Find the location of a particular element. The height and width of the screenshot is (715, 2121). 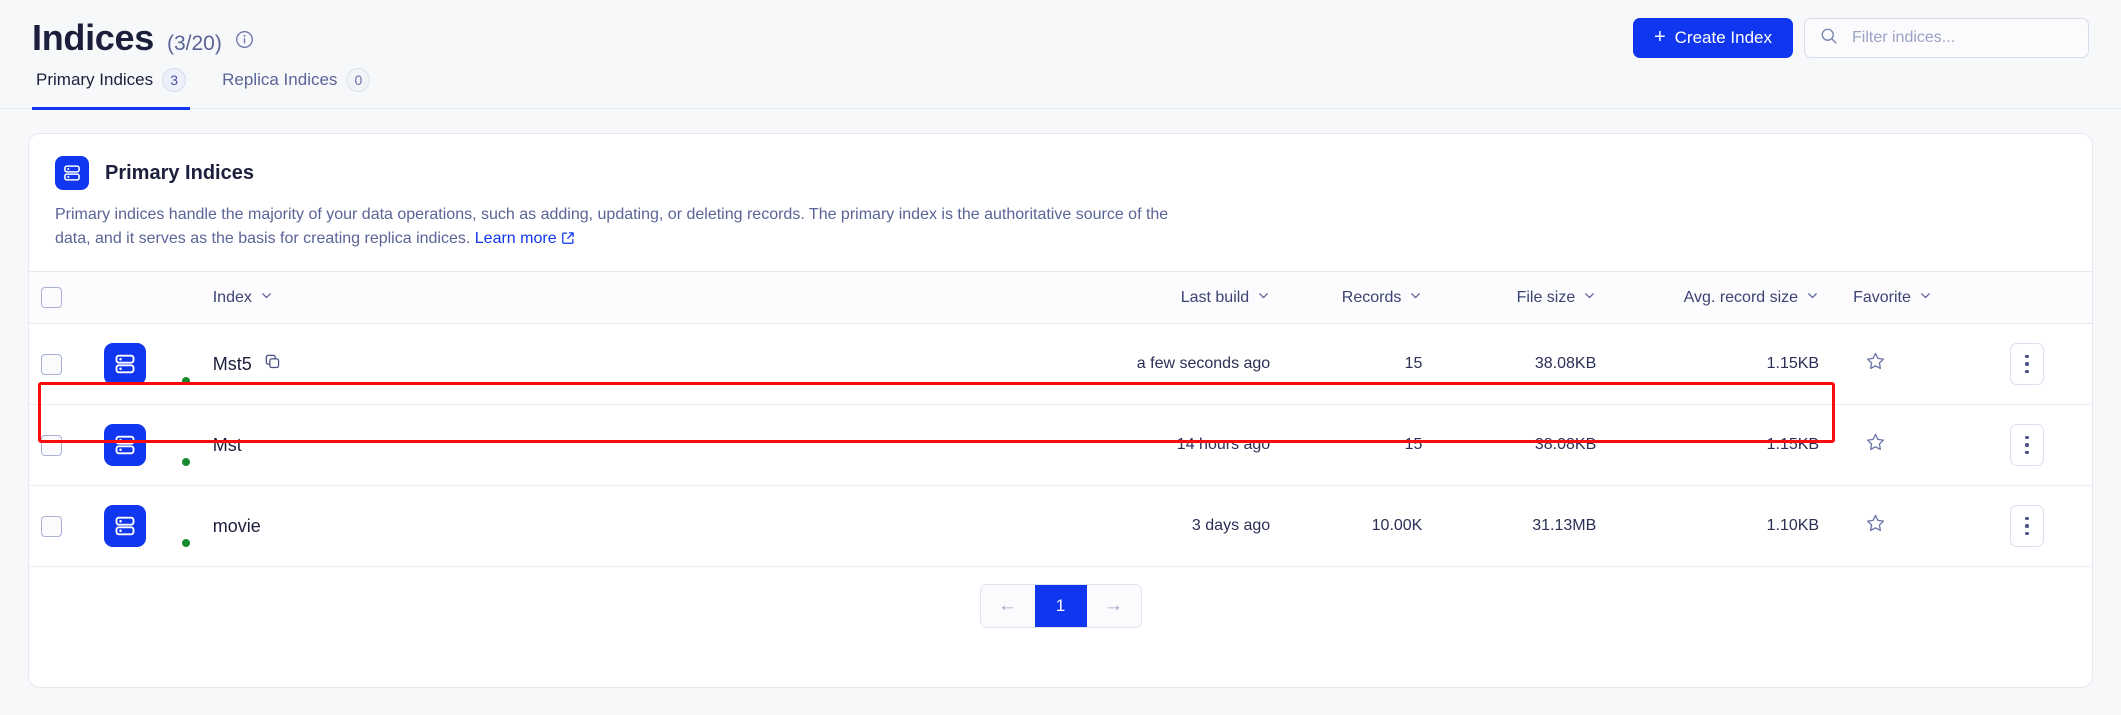

row-last-build-cell: 3 days ago is located at coordinates (1176, 526).